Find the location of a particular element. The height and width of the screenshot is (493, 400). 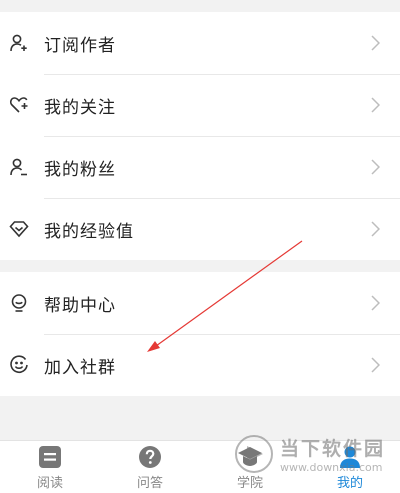

help-bulb-icon is located at coordinates (19, 303).